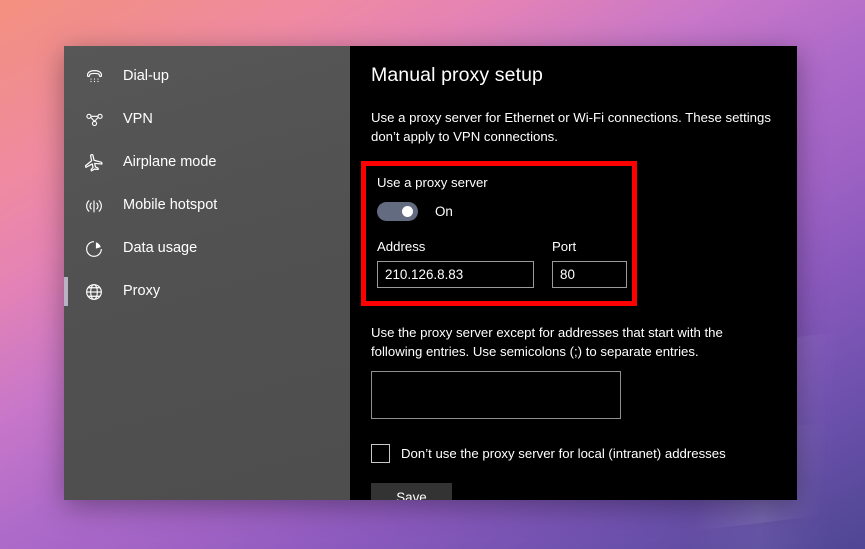 The height and width of the screenshot is (549, 865). I want to click on sidebar-item-label: Dial-up, so click(146, 76).